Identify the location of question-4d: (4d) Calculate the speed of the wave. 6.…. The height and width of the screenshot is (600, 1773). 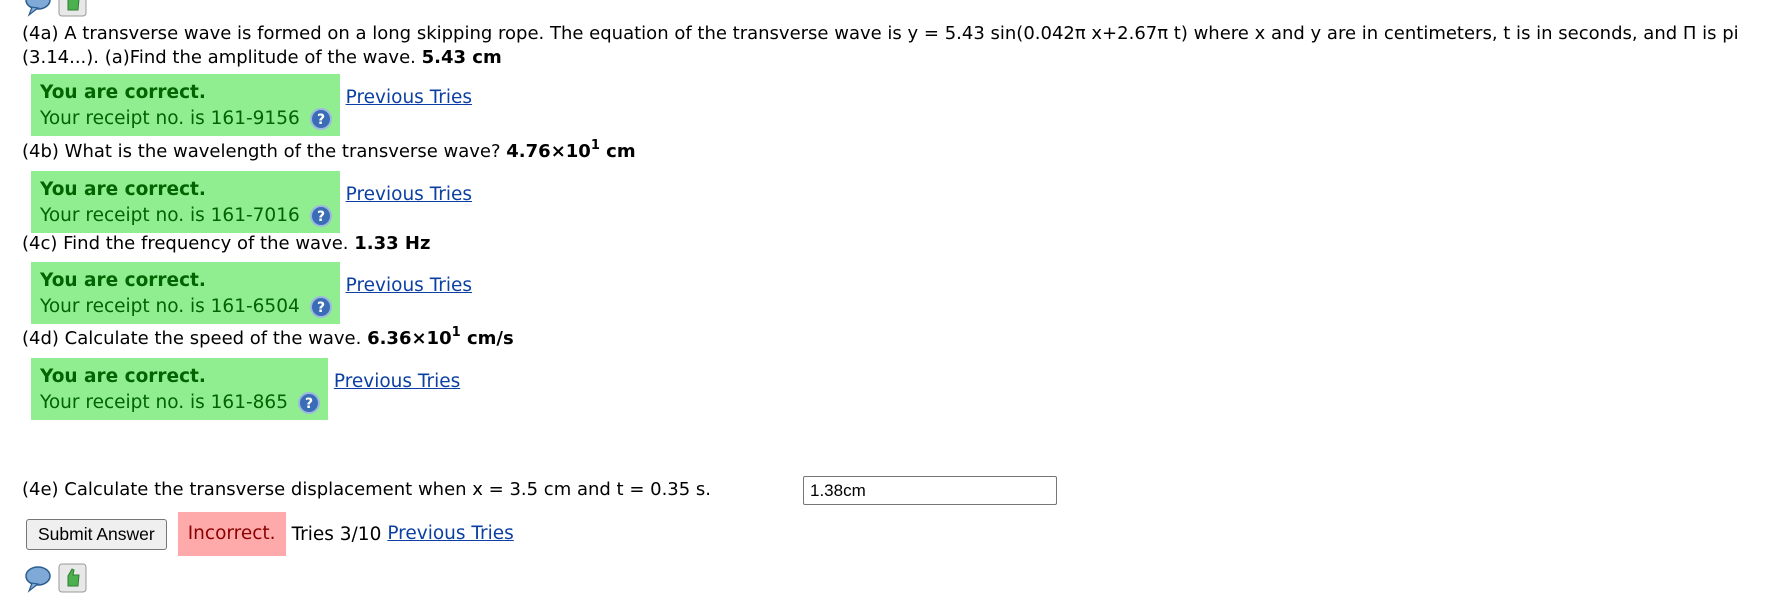
(268, 338).